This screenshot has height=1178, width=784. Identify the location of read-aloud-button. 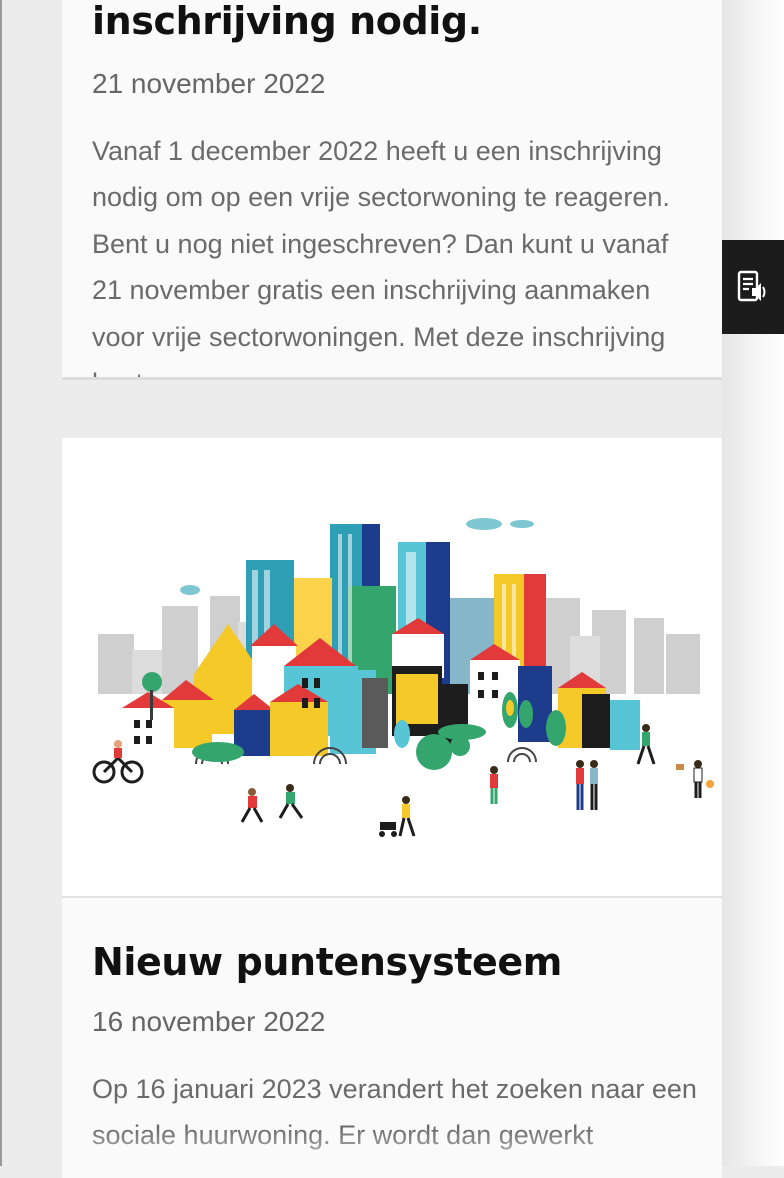
(753, 287).